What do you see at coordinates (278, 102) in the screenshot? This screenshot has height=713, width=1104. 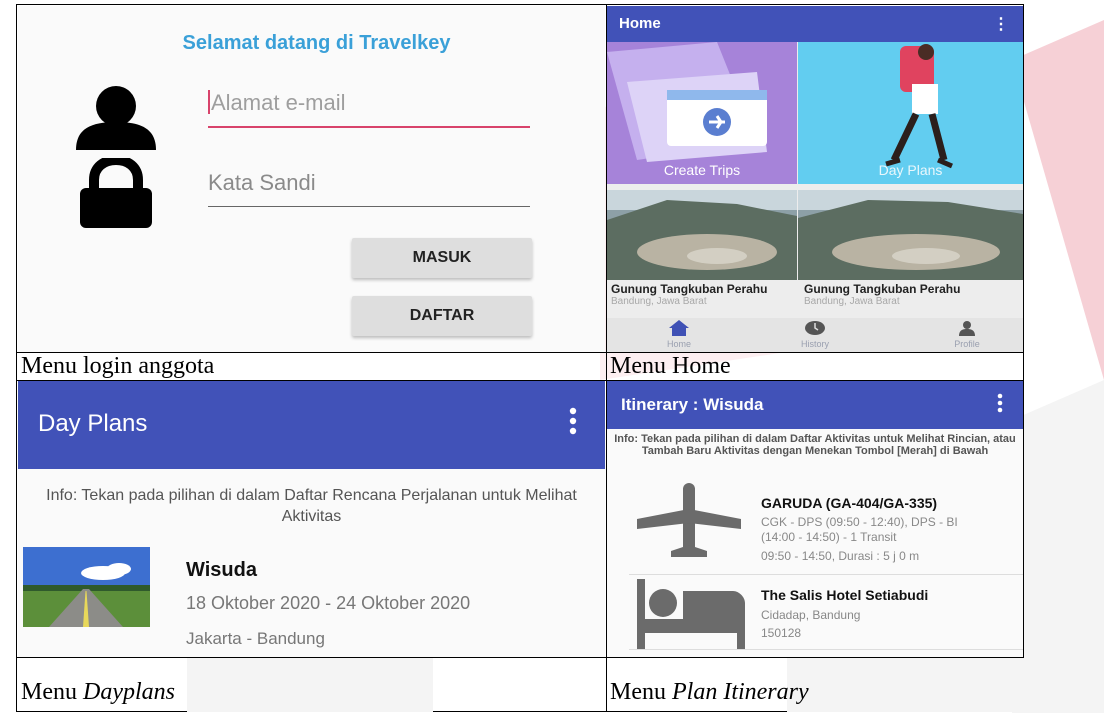 I see `email-placeholder: Alamat e-mail` at bounding box center [278, 102].